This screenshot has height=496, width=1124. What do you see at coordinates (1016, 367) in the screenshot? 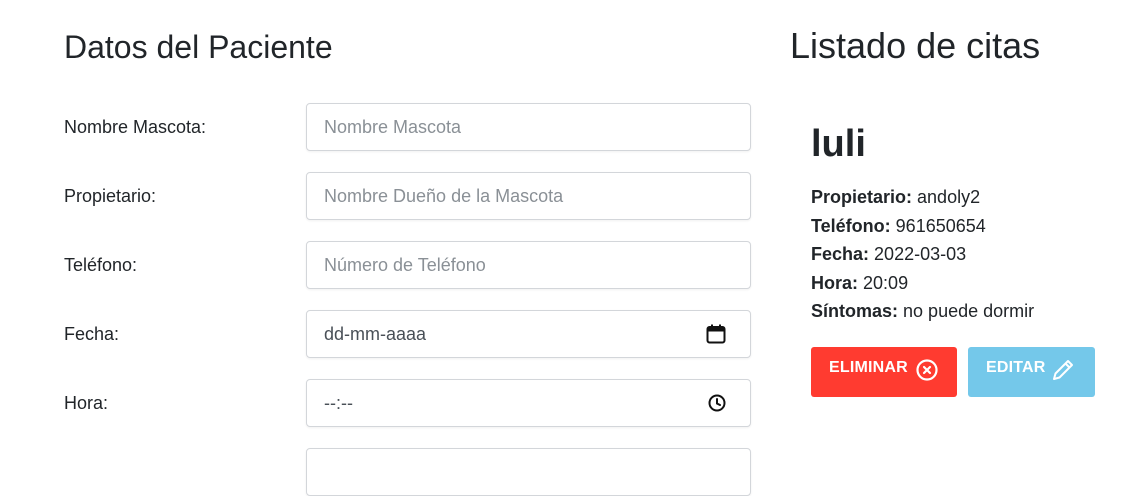
I see `edit-button-label: EDITAR` at bounding box center [1016, 367].